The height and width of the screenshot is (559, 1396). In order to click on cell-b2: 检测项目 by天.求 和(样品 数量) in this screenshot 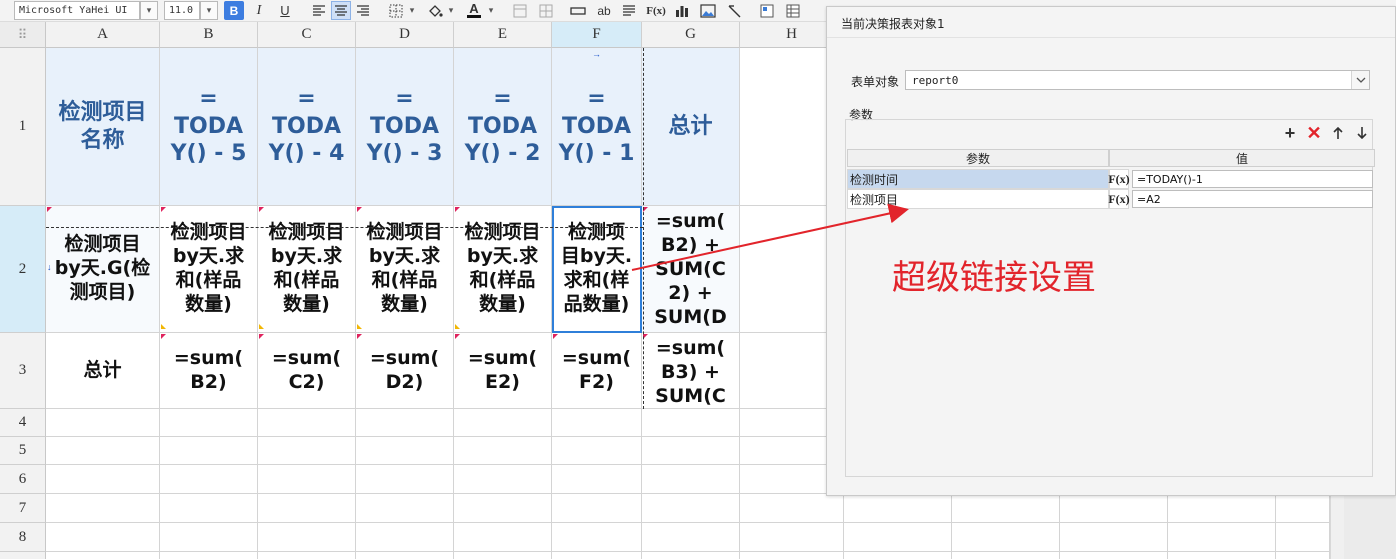, I will do `click(209, 269)`.